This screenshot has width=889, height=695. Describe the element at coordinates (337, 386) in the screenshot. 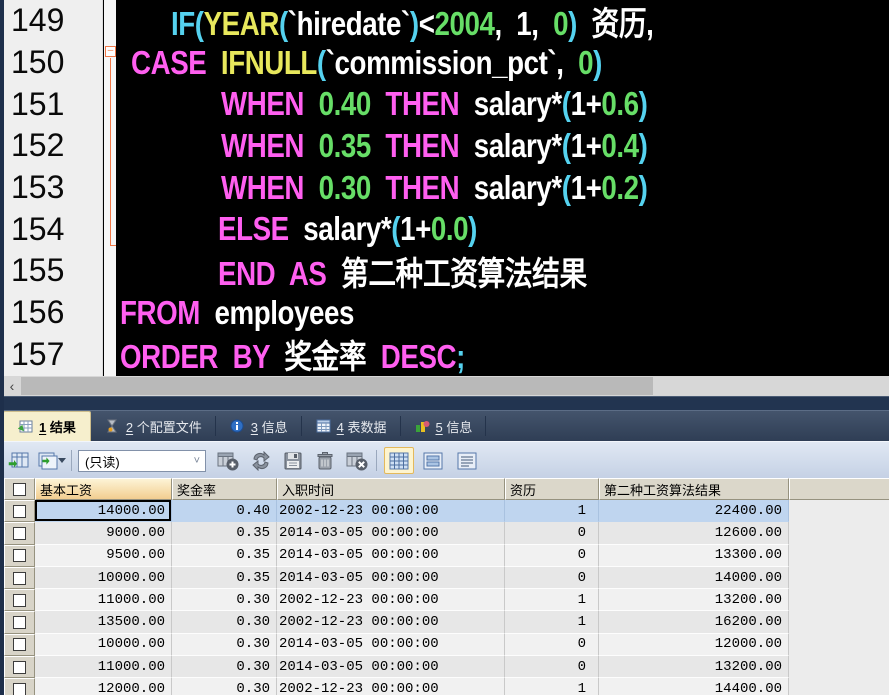

I see `scrollbar-thumb` at that location.